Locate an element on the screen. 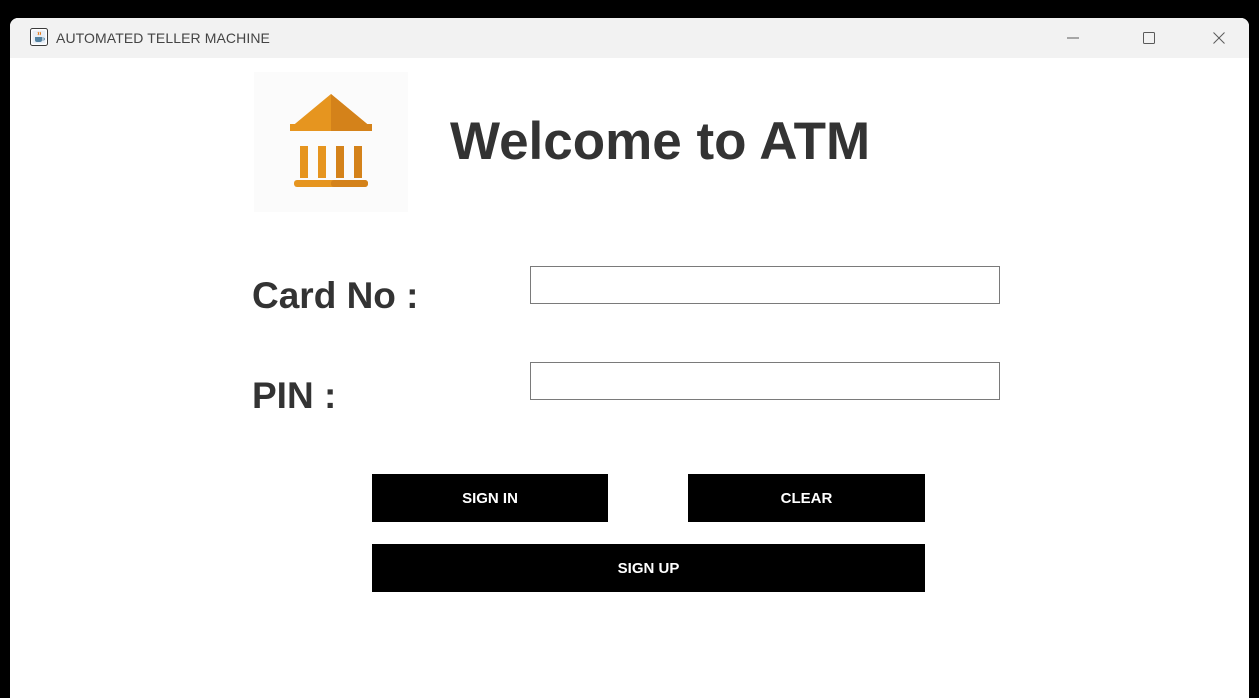 The height and width of the screenshot is (698, 1259). java-cup-icon is located at coordinates (39, 37).